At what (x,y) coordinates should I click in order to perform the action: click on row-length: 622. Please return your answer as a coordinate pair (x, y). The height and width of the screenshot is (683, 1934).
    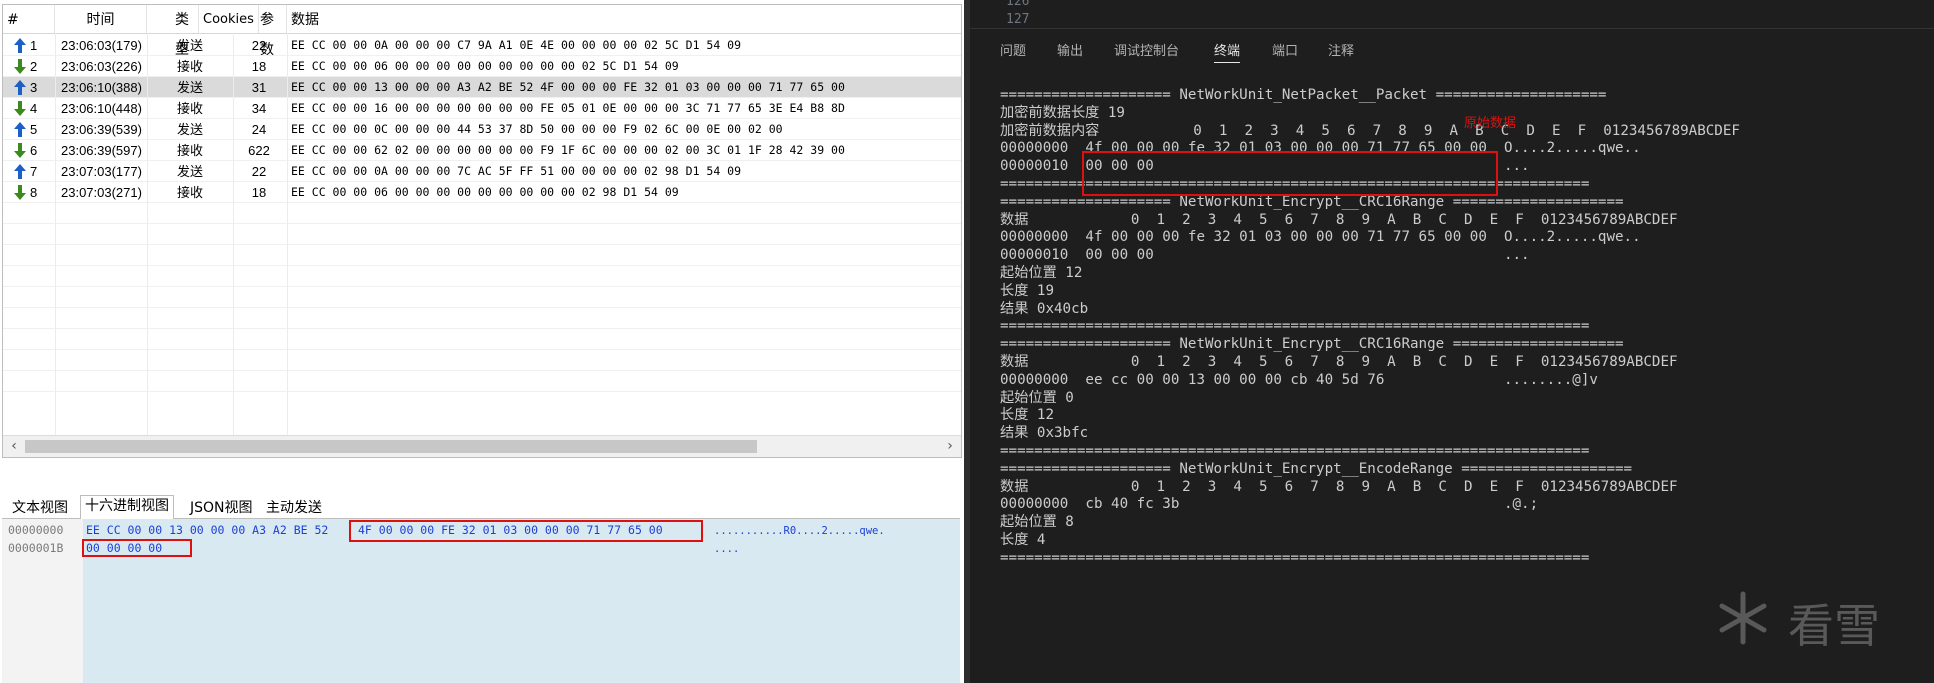
    Looking at the image, I should click on (259, 150).